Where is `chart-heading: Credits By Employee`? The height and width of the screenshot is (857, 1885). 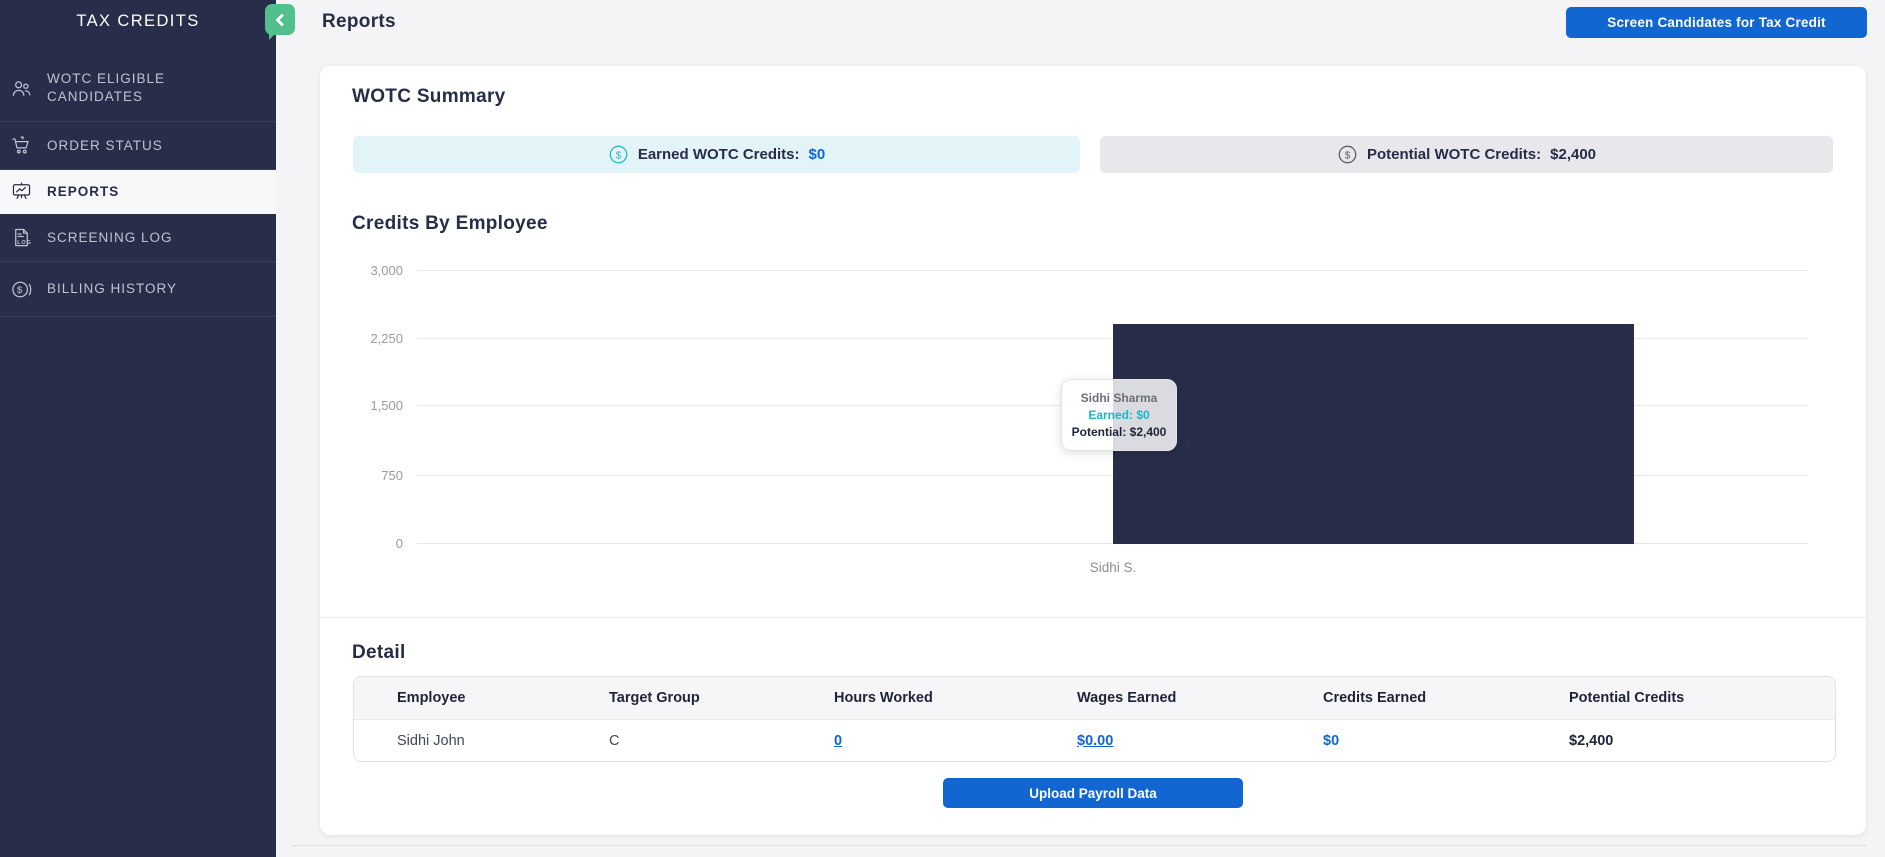 chart-heading: Credits By Employee is located at coordinates (450, 223).